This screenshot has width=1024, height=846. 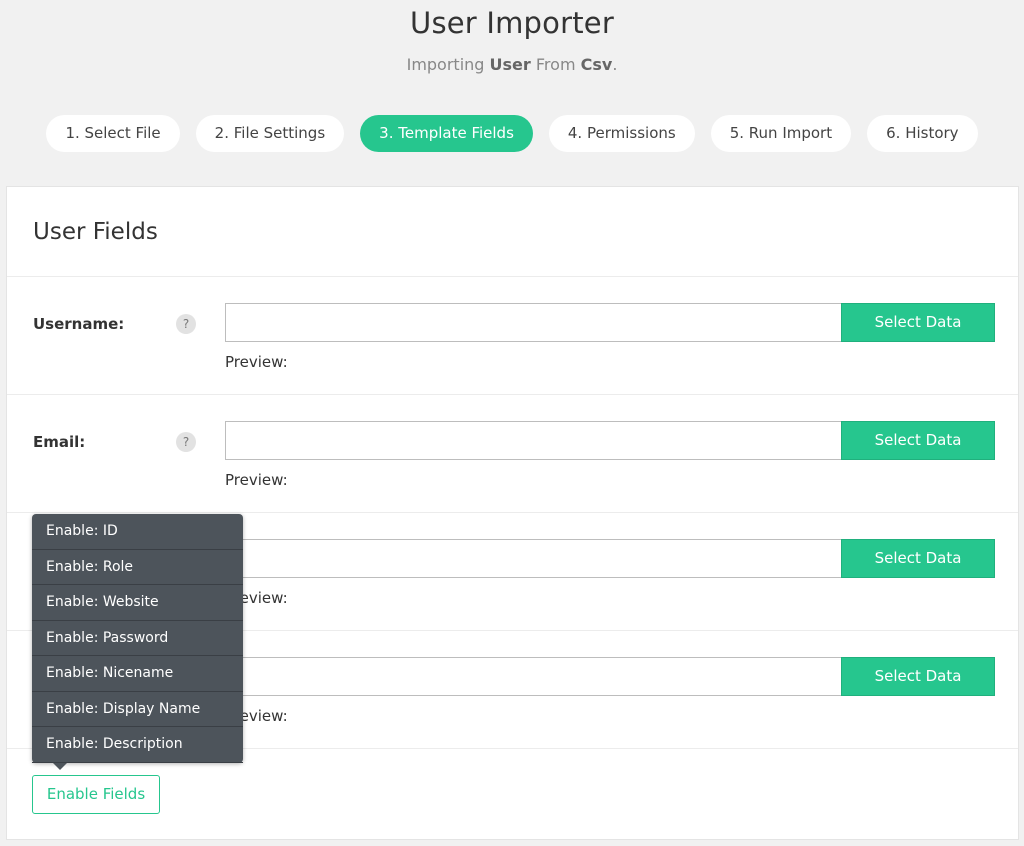 I want to click on panel-title: User Fields, so click(x=95, y=232).